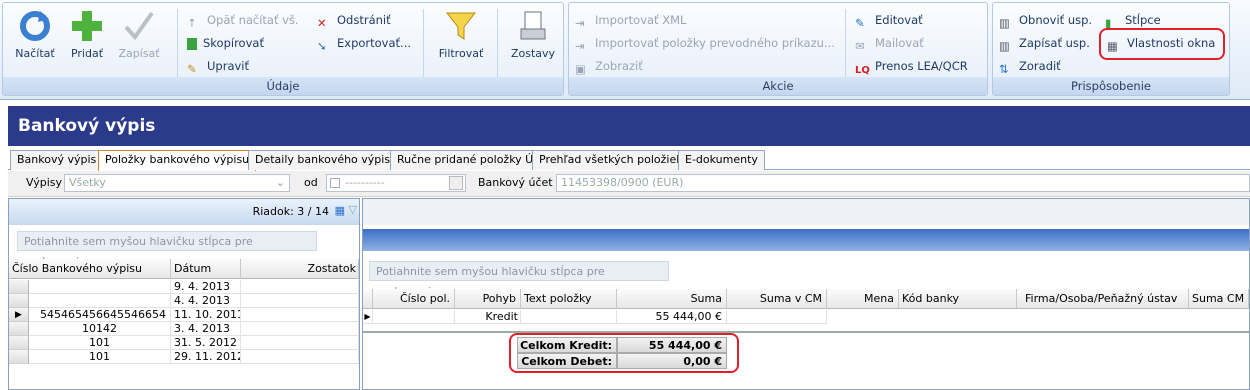 This screenshot has width=1250, height=390. I want to click on col-suma-cm: Suma v CM, so click(777, 299).